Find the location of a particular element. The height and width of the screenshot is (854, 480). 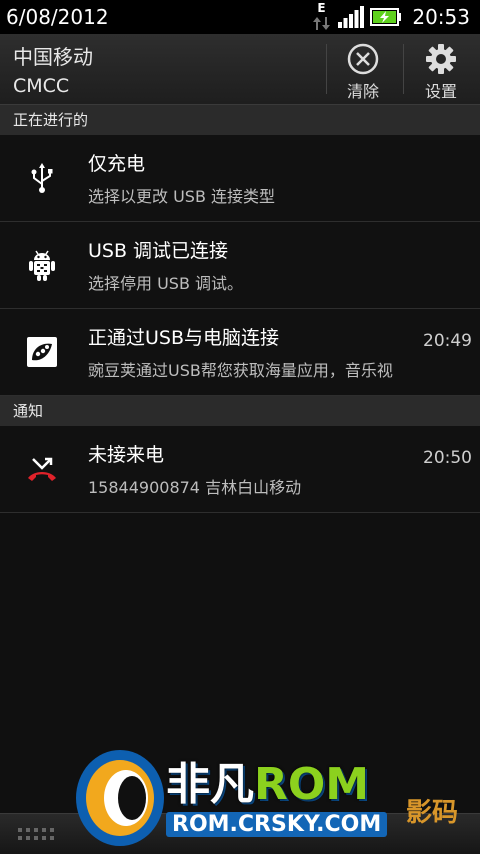

watermark-url: ROM.CRSKY.COM is located at coordinates (277, 824).